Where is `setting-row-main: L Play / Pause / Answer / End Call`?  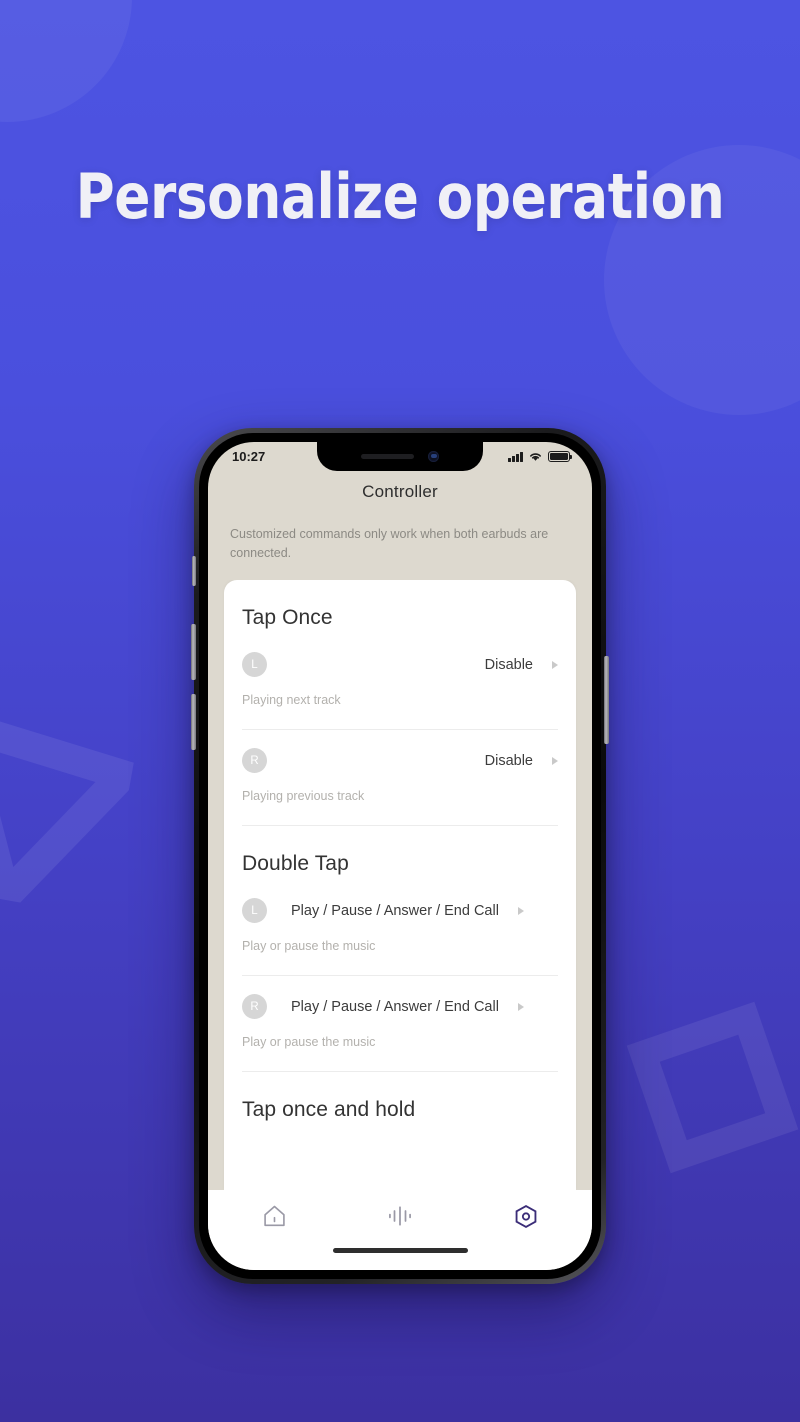
setting-row-main: L Play / Pause / Answer / End Call is located at coordinates (400, 911).